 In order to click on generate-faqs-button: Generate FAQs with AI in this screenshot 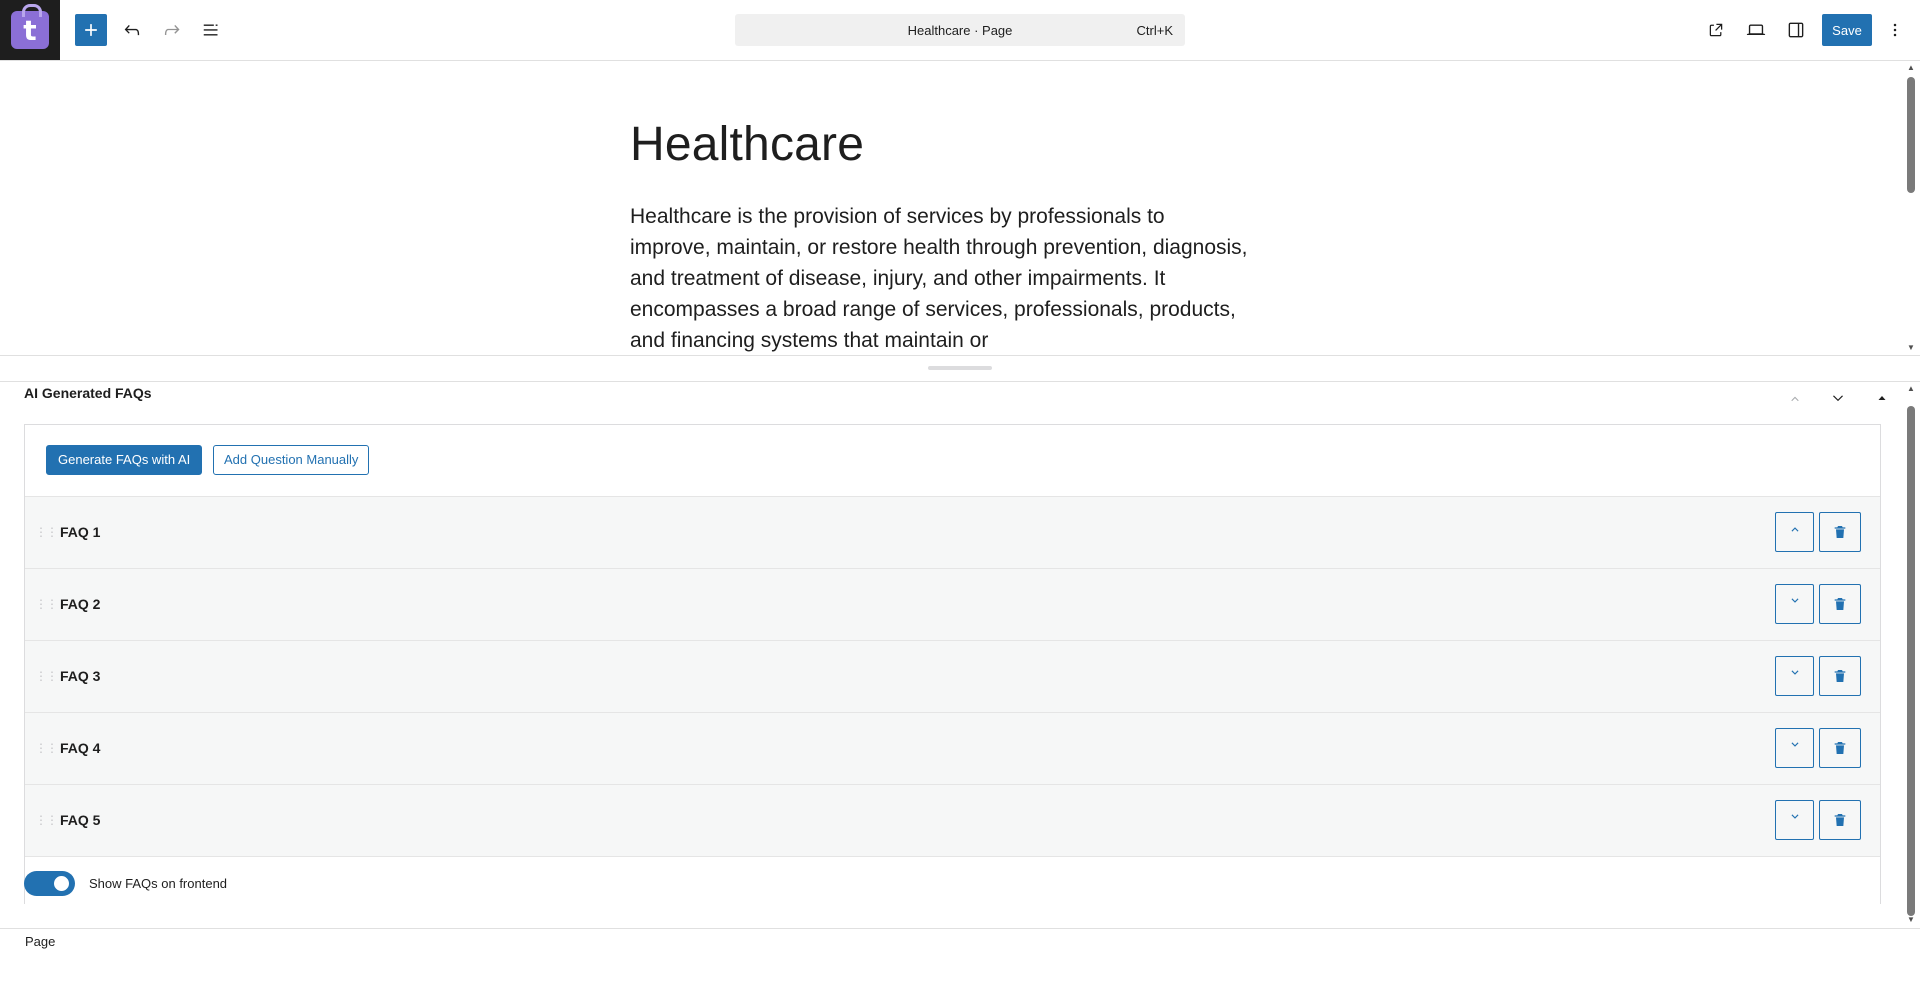, I will do `click(124, 460)`.